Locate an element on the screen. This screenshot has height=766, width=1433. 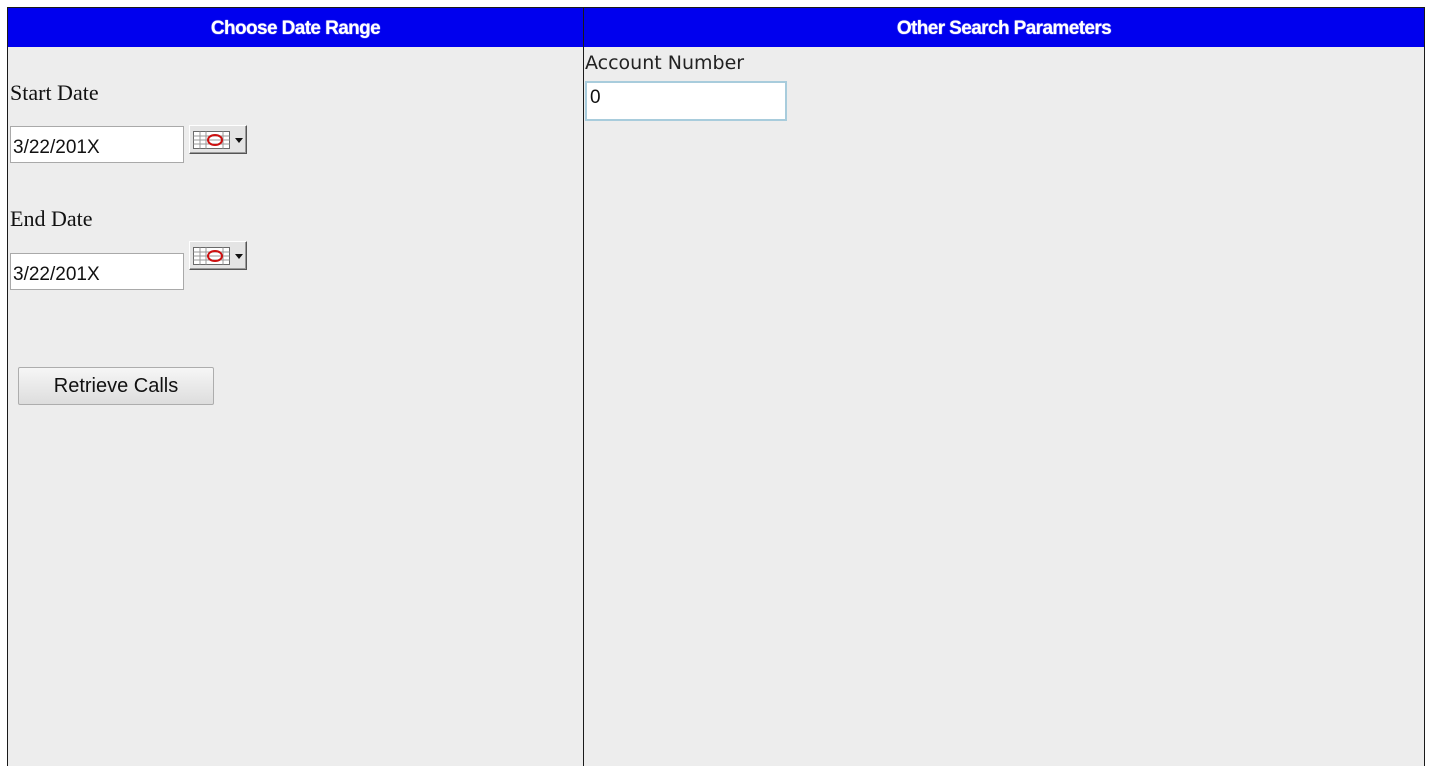
end-date-picker-button is located at coordinates (218, 255).